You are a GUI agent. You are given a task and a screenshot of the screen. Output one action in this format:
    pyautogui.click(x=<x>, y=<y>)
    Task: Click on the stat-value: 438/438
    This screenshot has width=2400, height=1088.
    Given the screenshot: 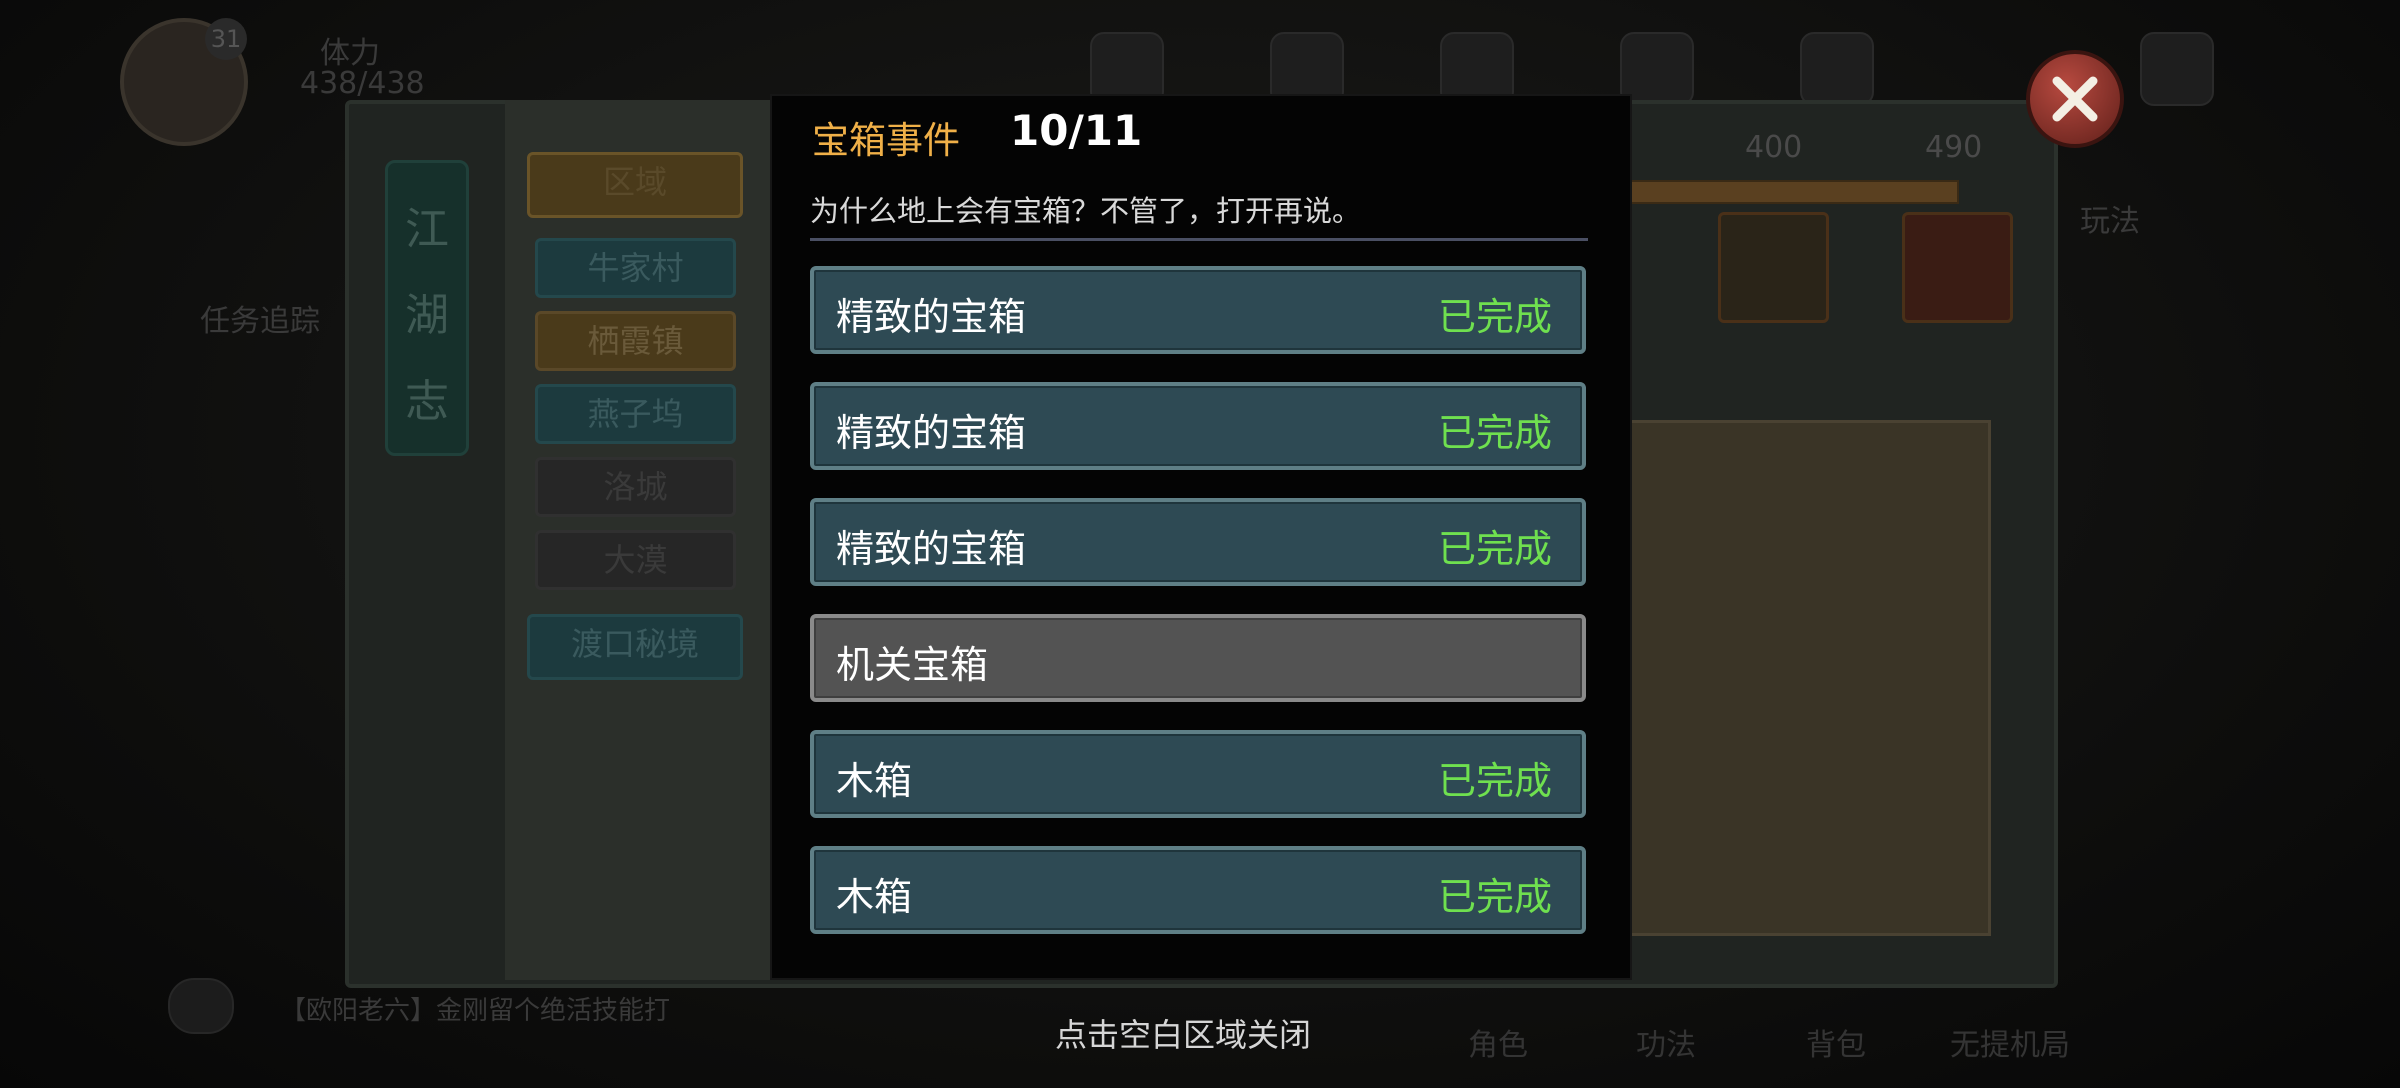 What is the action you would take?
    pyautogui.click(x=362, y=83)
    